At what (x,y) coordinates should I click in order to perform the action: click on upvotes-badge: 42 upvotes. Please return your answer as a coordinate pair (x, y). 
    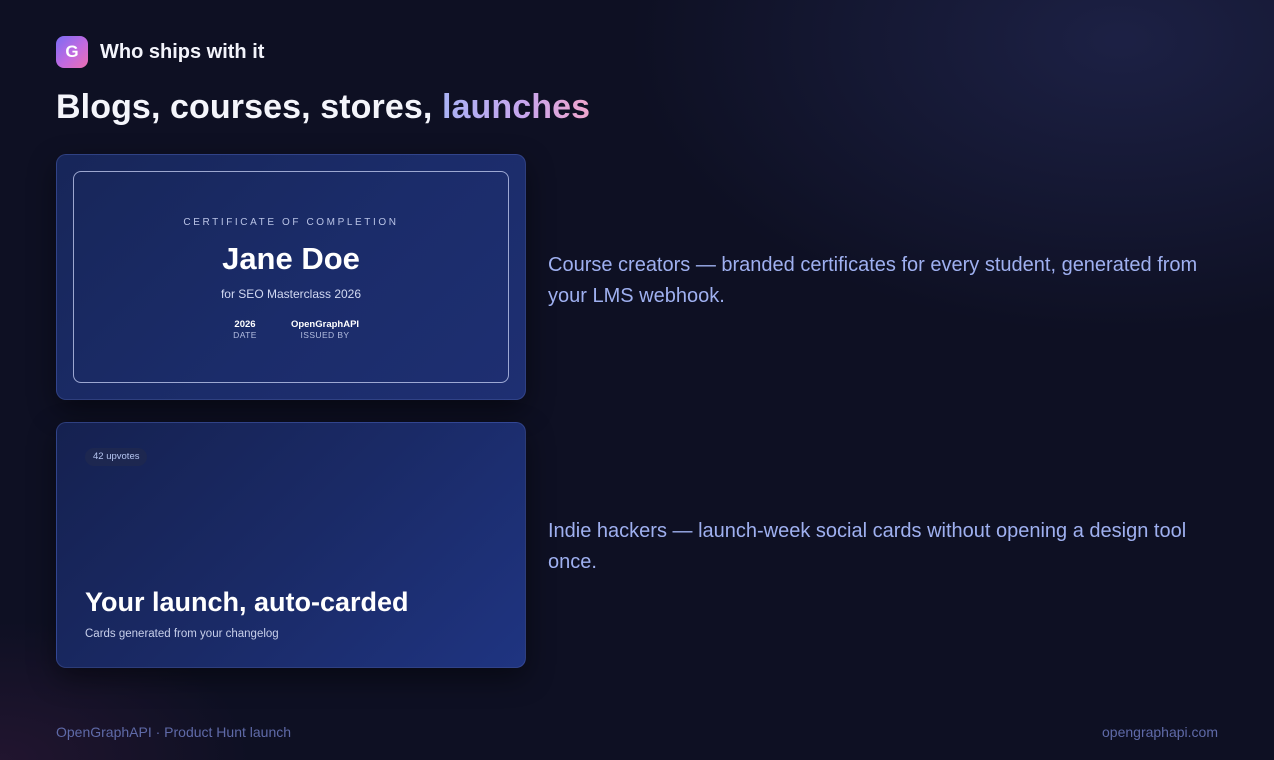
    Looking at the image, I should click on (116, 457).